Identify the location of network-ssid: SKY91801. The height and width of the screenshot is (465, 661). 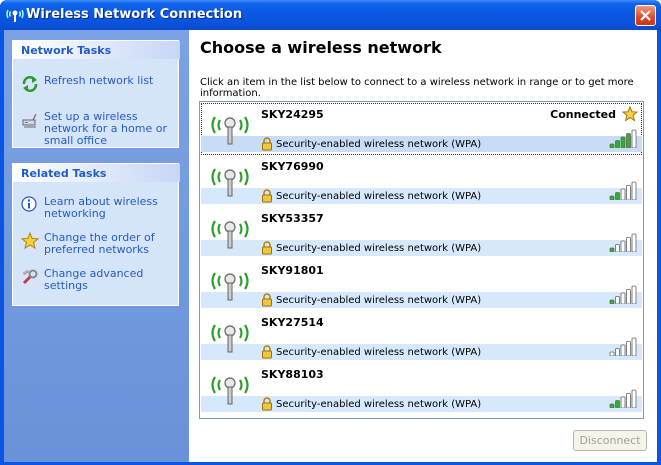
(292, 270).